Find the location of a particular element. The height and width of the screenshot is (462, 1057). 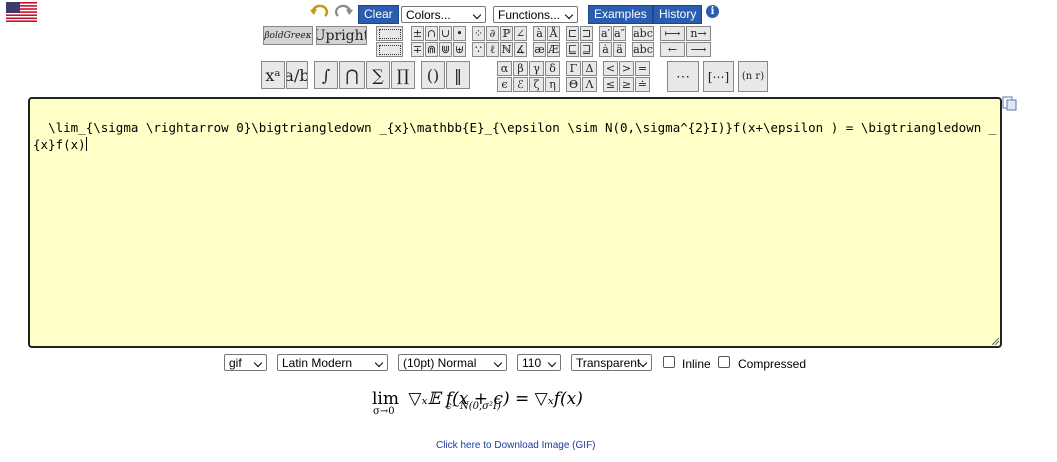

structure-button-2: ∫ is located at coordinates (326, 75).